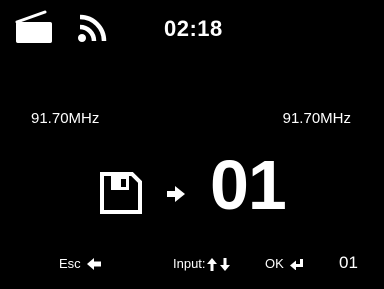 The image size is (384, 289). Describe the element at coordinates (211, 264) in the screenshot. I see `arrow-up-icon` at that location.